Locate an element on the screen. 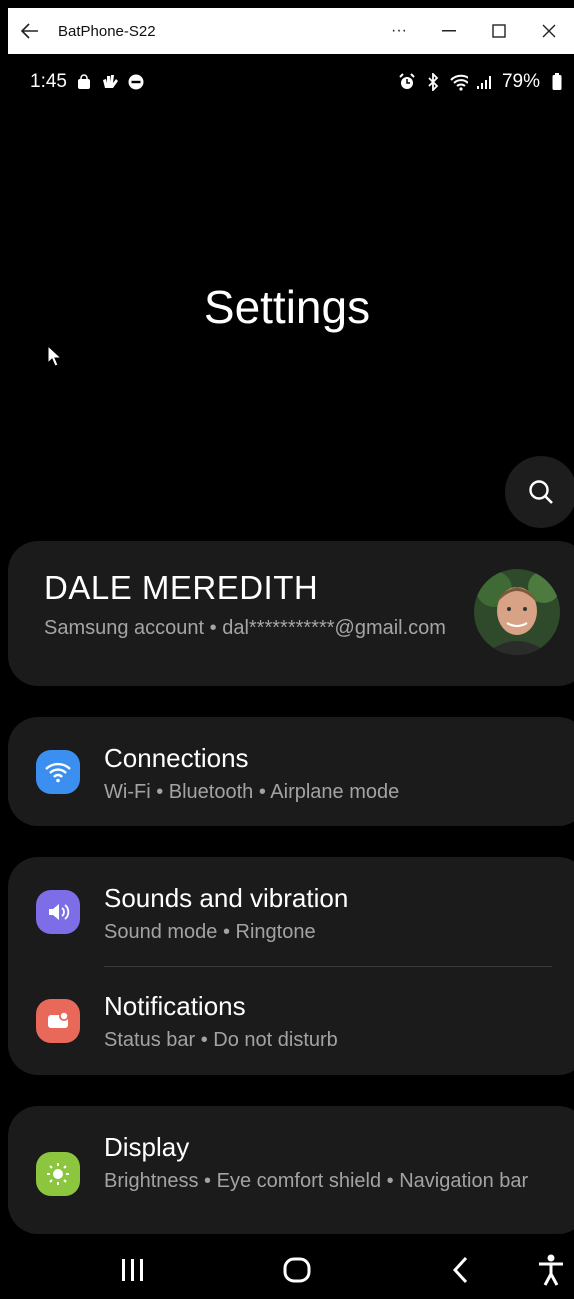  status-bar: 1:45 79% is located at coordinates (298, 82).